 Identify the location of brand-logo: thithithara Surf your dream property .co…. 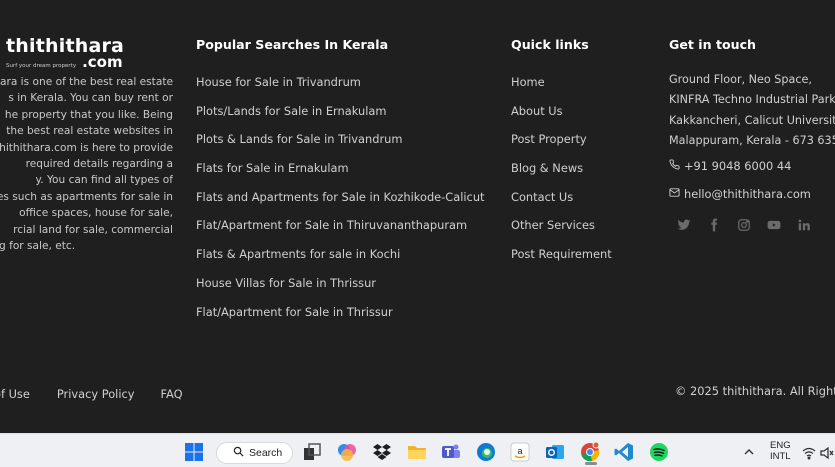
(65, 53).